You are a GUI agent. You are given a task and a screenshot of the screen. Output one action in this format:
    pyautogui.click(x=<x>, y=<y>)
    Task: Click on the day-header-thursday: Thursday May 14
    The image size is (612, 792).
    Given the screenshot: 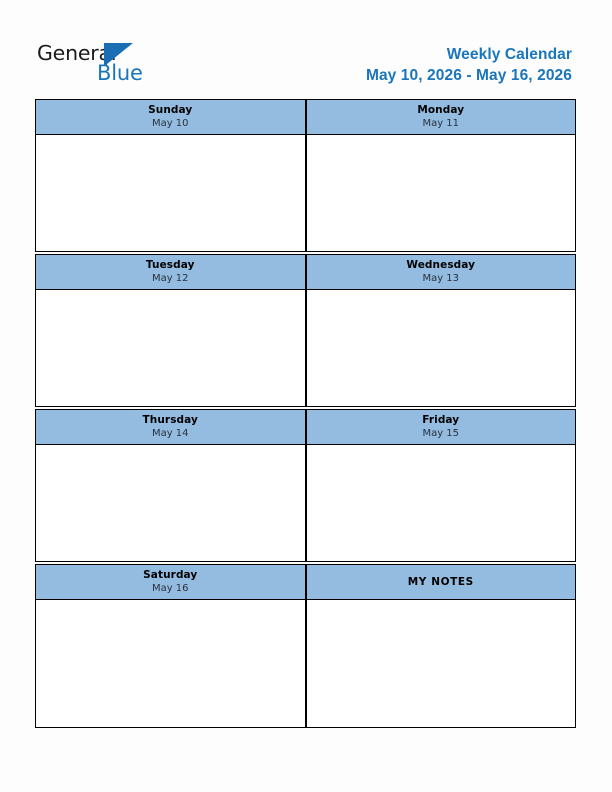 What is the action you would take?
    pyautogui.click(x=170, y=427)
    